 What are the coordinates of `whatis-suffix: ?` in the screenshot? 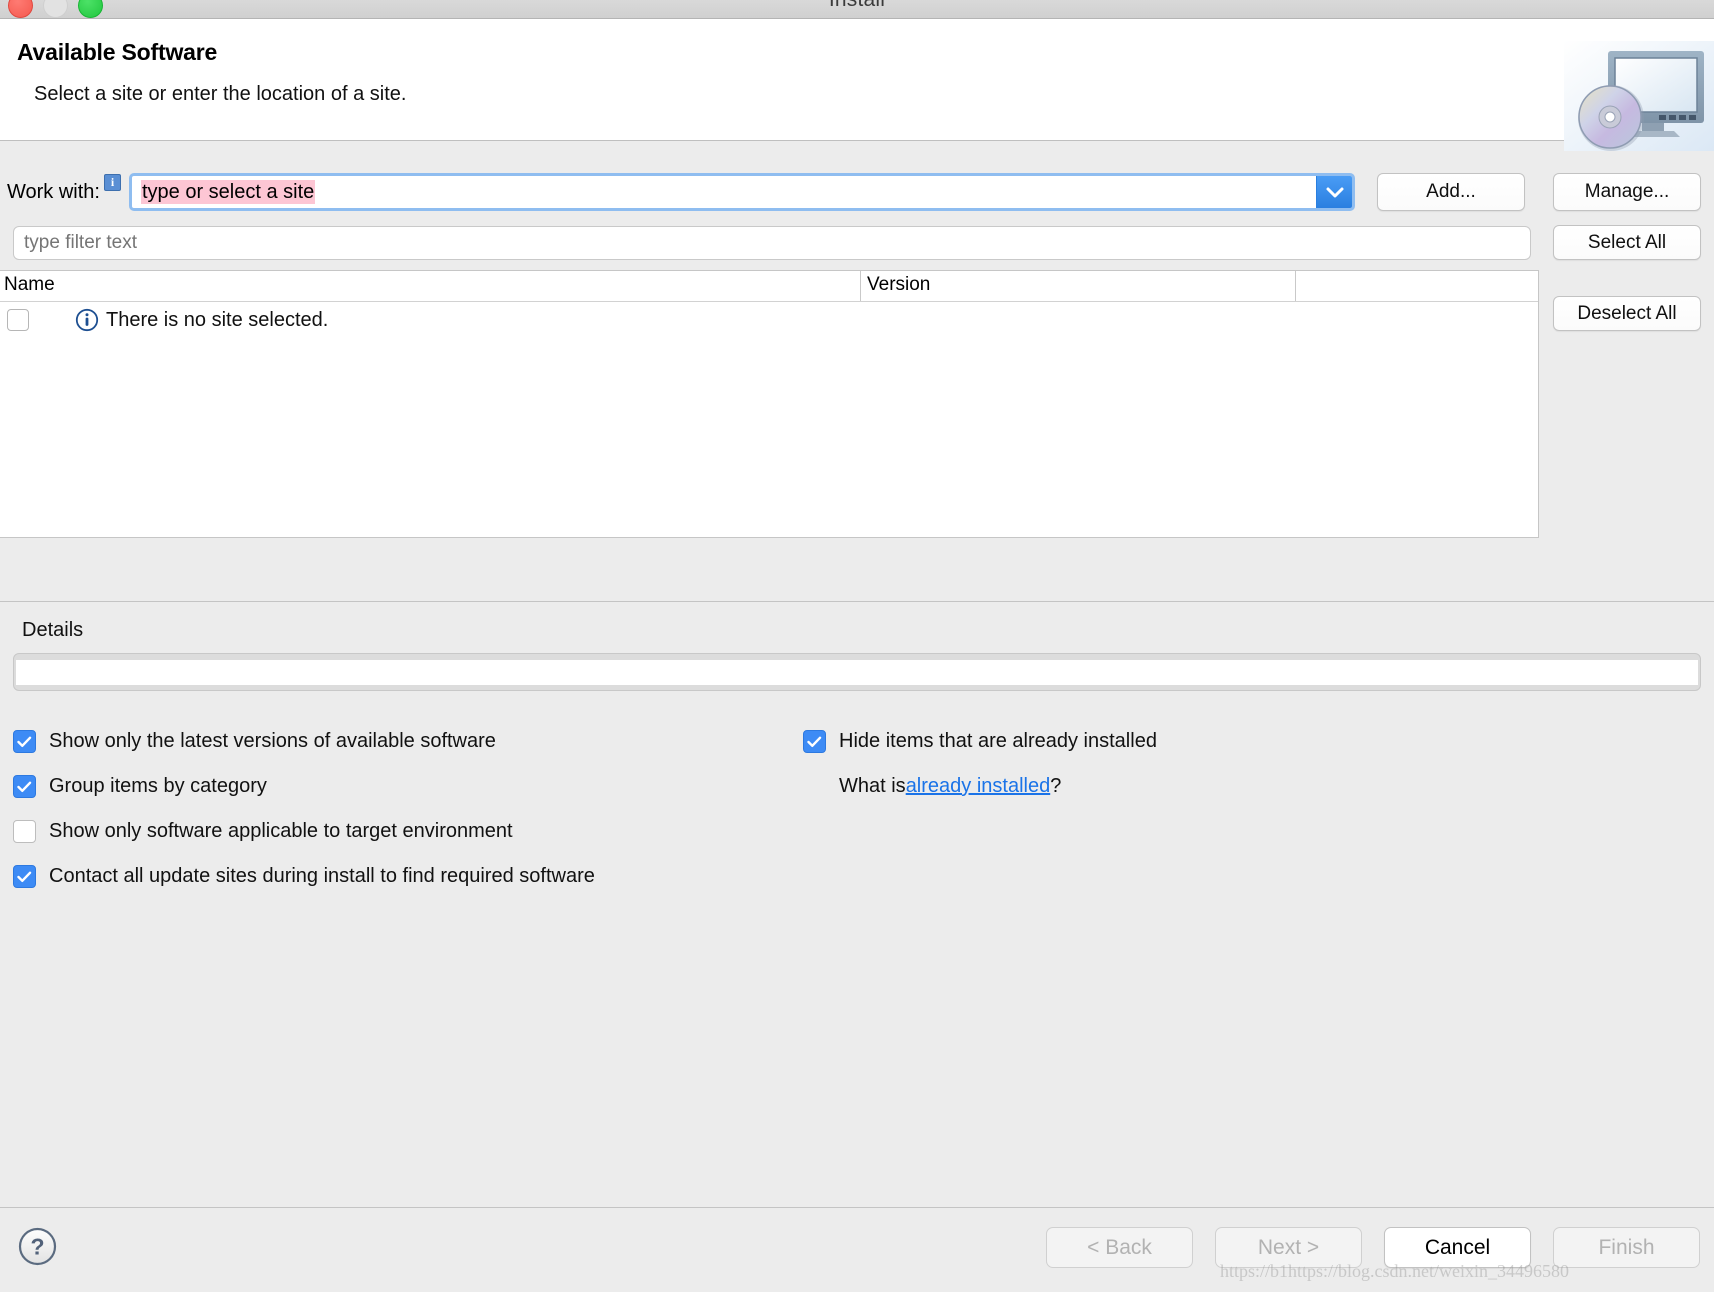 It's located at (1056, 786).